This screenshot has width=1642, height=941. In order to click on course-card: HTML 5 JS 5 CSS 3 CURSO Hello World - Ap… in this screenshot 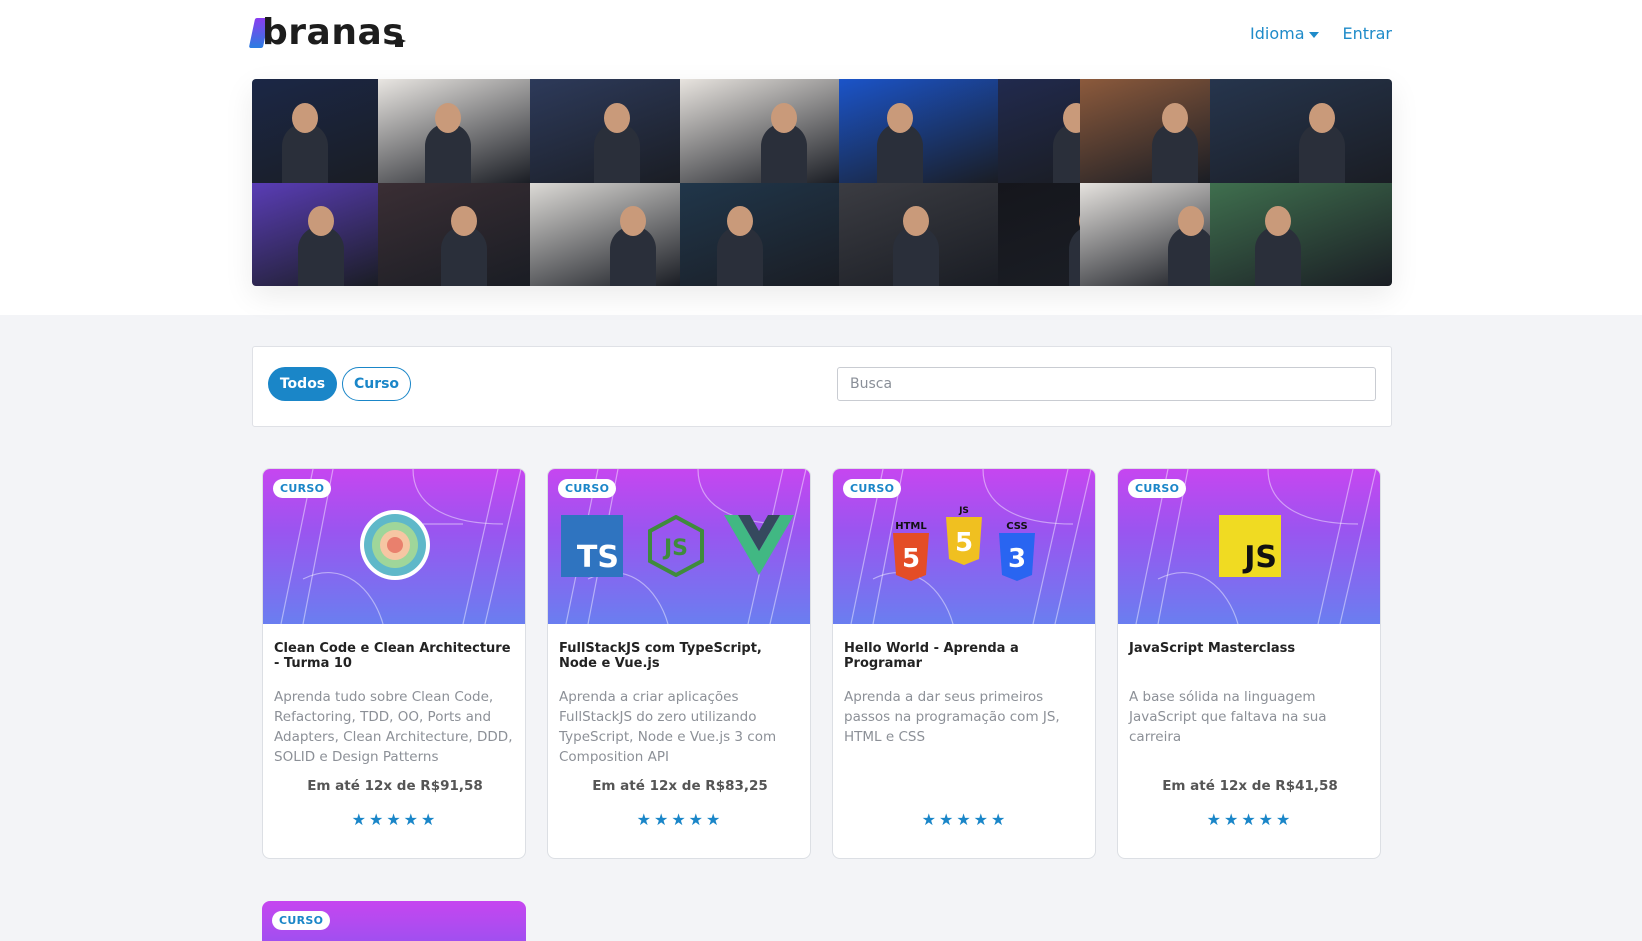, I will do `click(964, 663)`.